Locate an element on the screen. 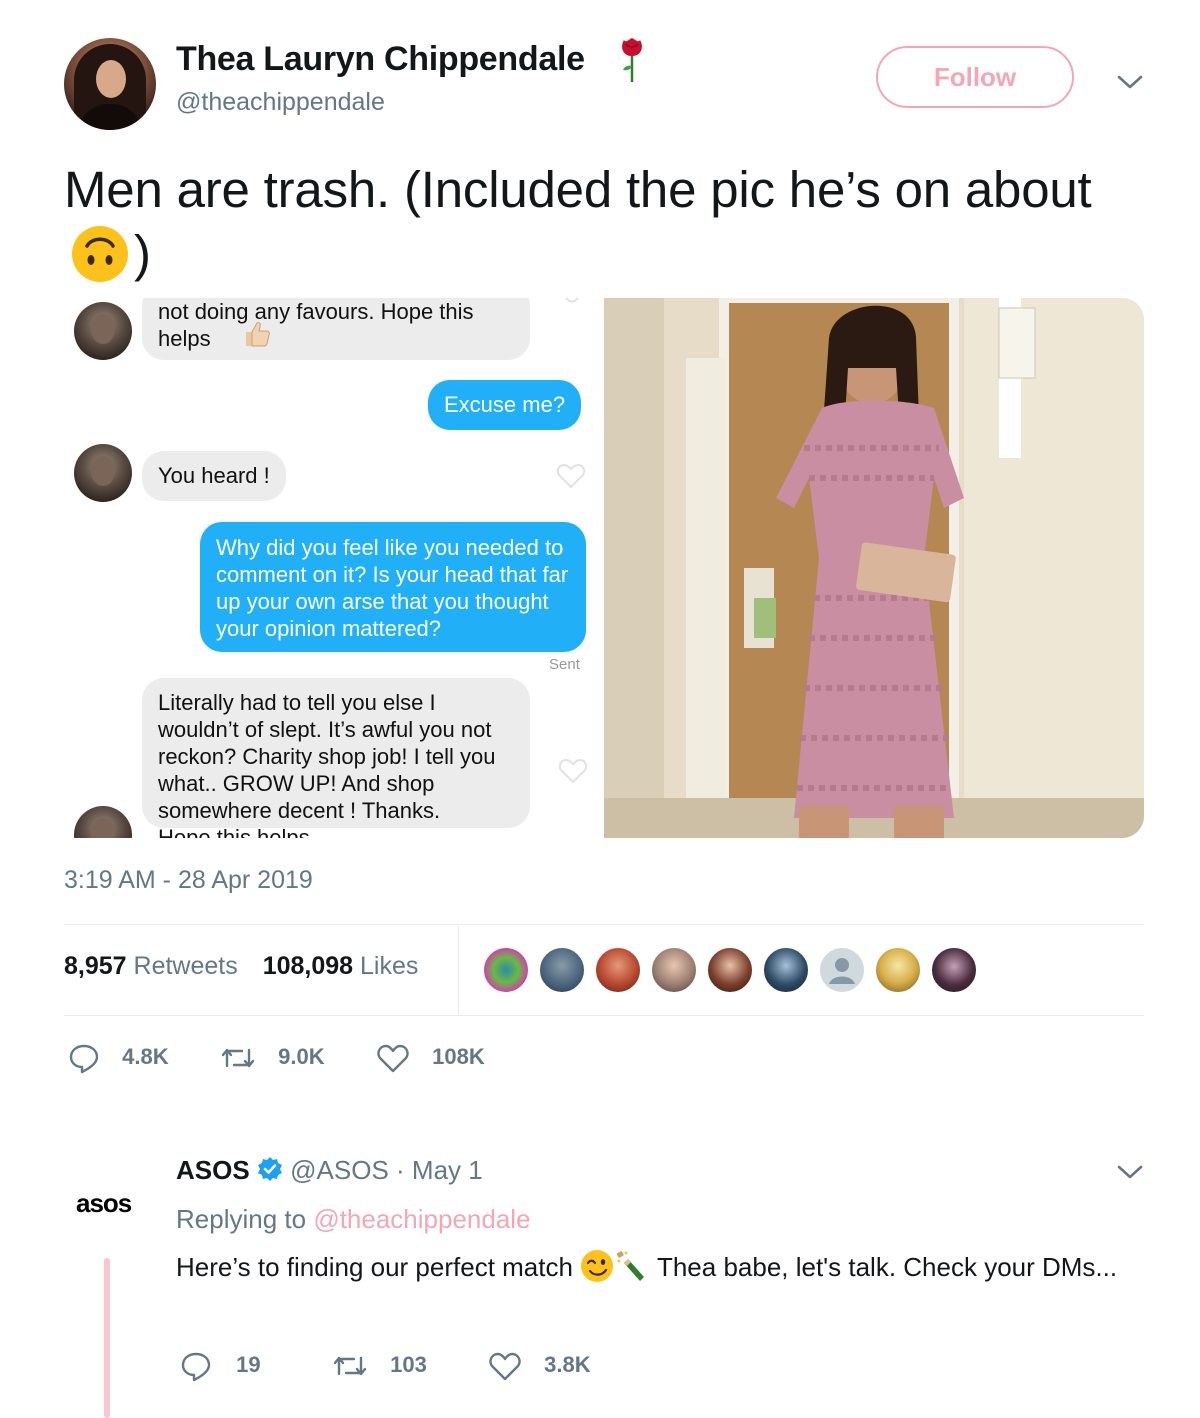 This screenshot has width=1200, height=1418. thread-line is located at coordinates (107, 1338).